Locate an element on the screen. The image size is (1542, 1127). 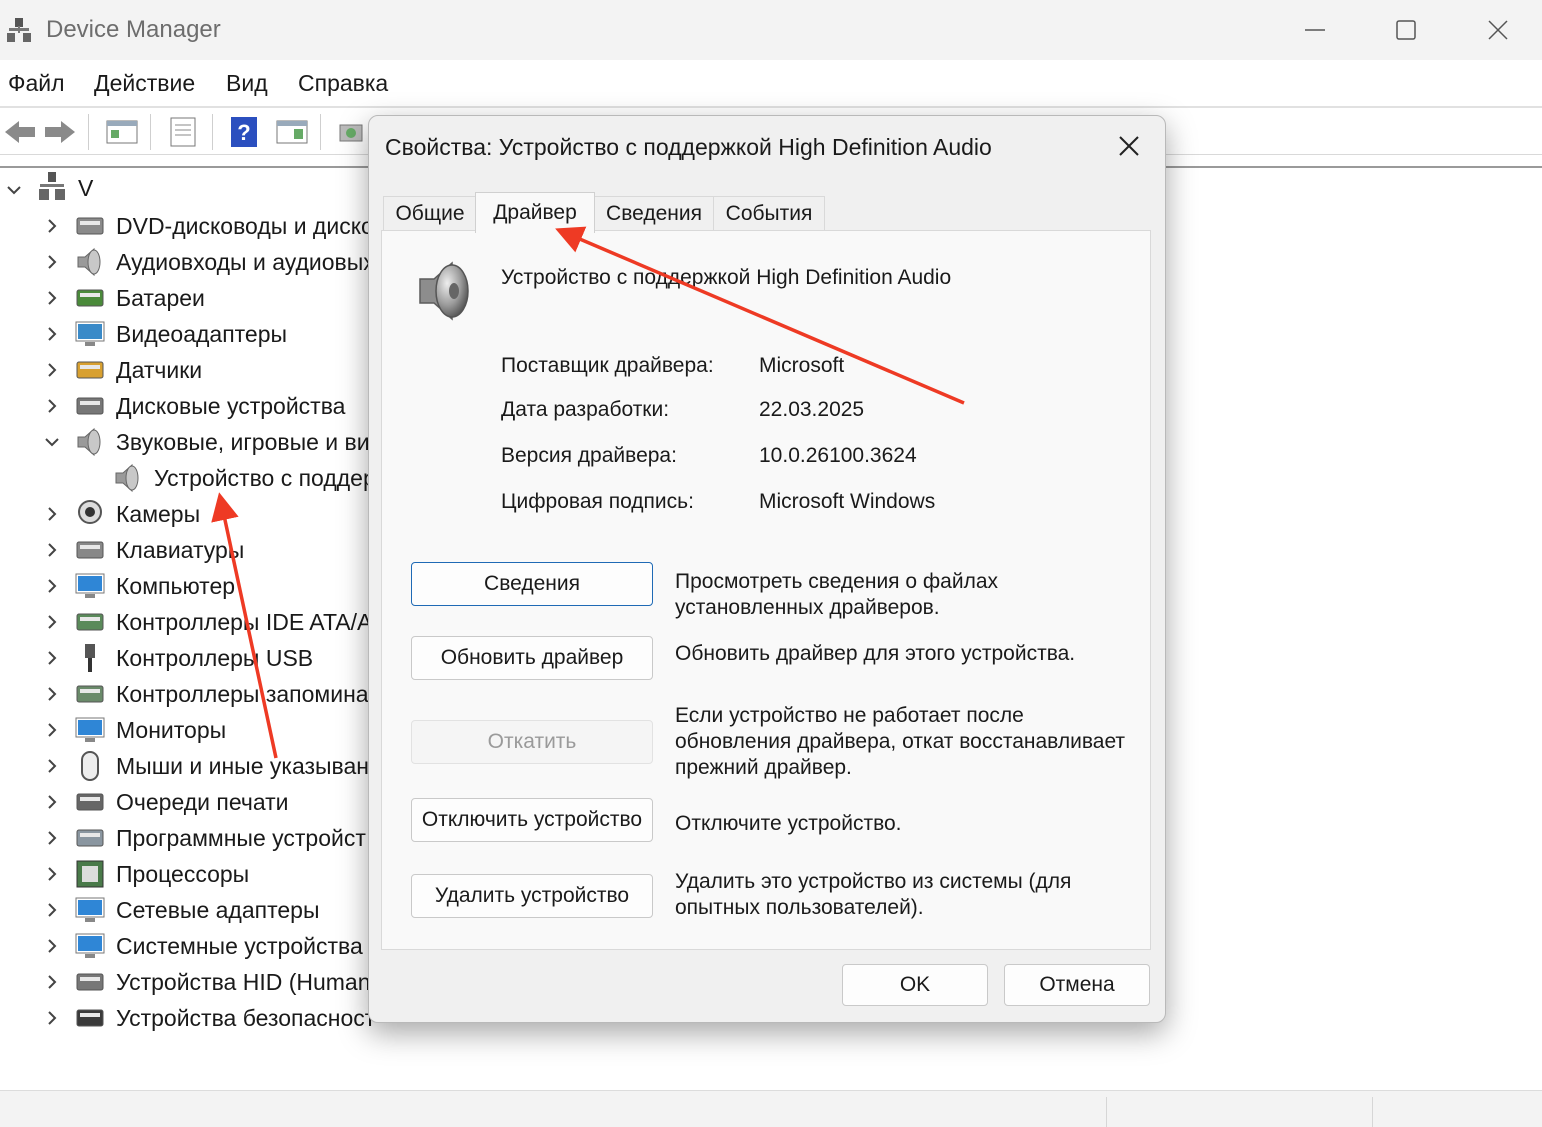
tree-category-item: Системные устройства is located at coordinates (239, 946).